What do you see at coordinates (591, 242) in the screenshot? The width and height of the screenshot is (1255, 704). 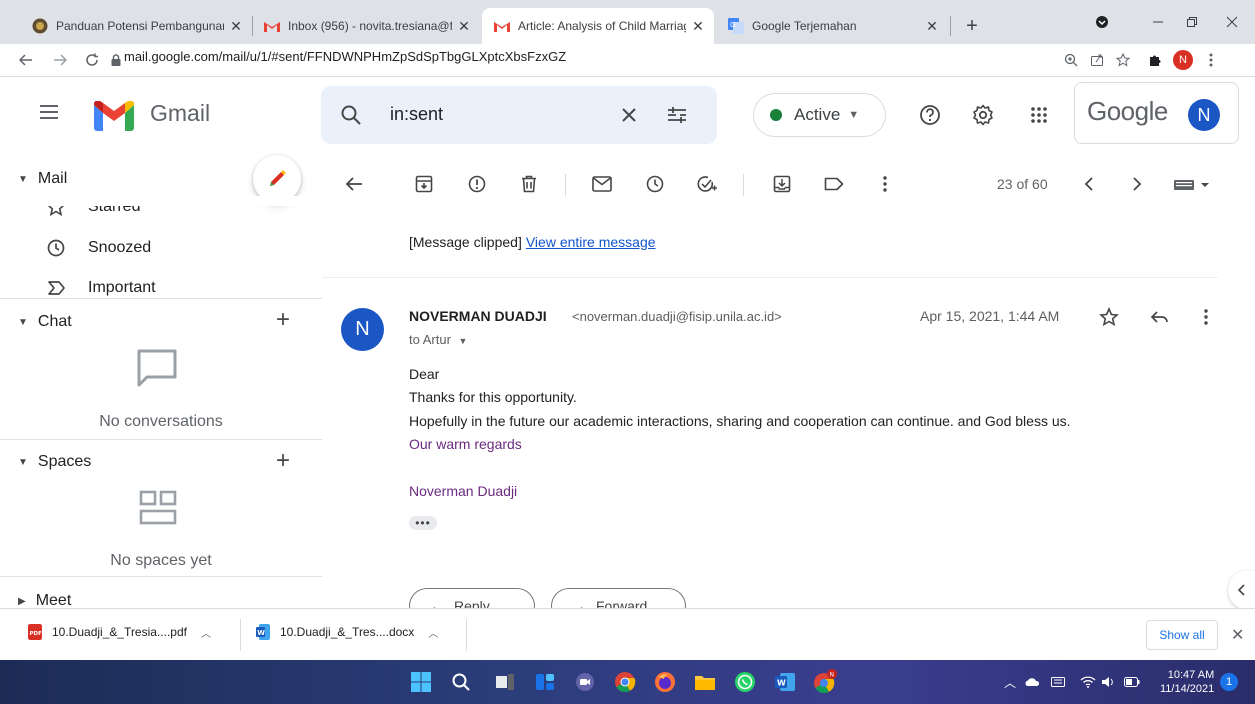 I see `view-entire-message-link: View entire message` at bounding box center [591, 242].